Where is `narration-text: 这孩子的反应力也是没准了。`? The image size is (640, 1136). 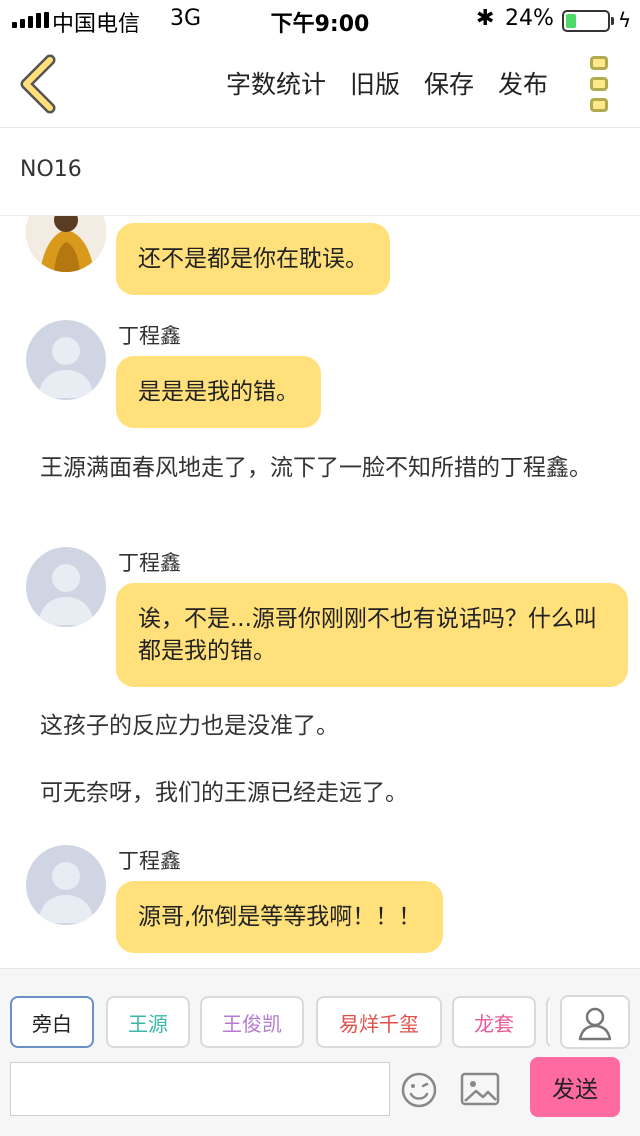 narration-text: 这孩子的反应力也是没准了。 is located at coordinates (320, 726).